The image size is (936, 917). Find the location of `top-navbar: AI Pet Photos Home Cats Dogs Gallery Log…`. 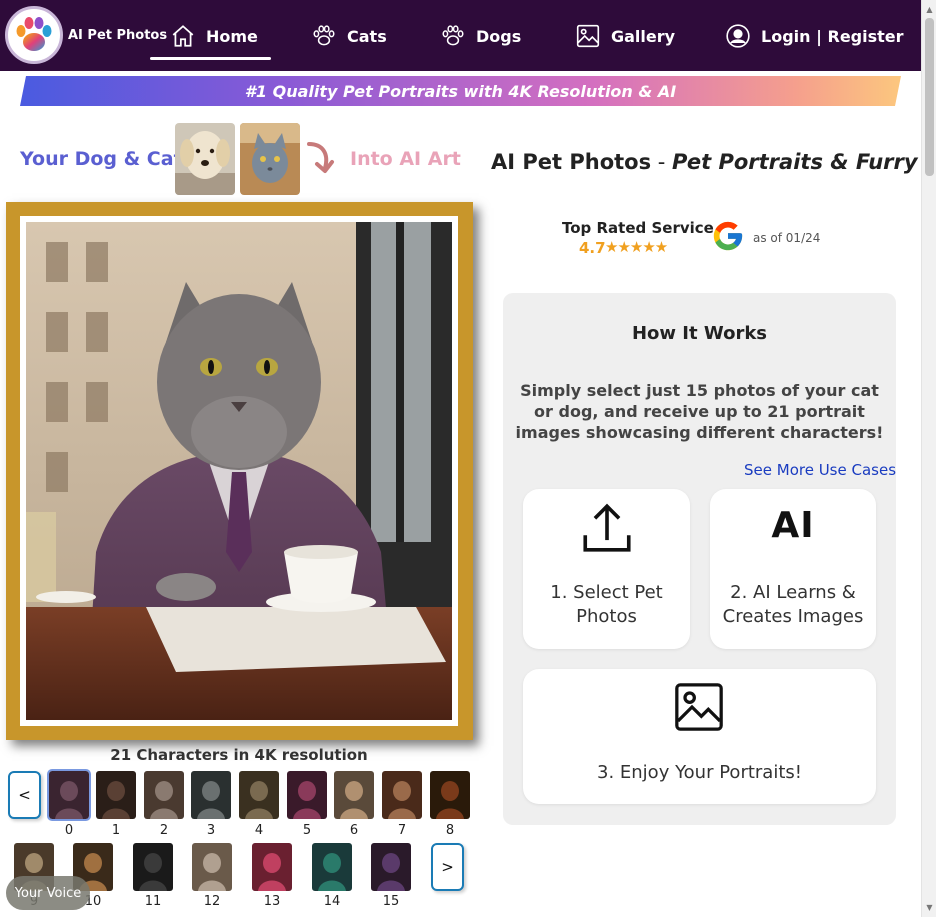

top-navbar: AI Pet Photos Home Cats Dogs Gallery Log… is located at coordinates (460, 35).